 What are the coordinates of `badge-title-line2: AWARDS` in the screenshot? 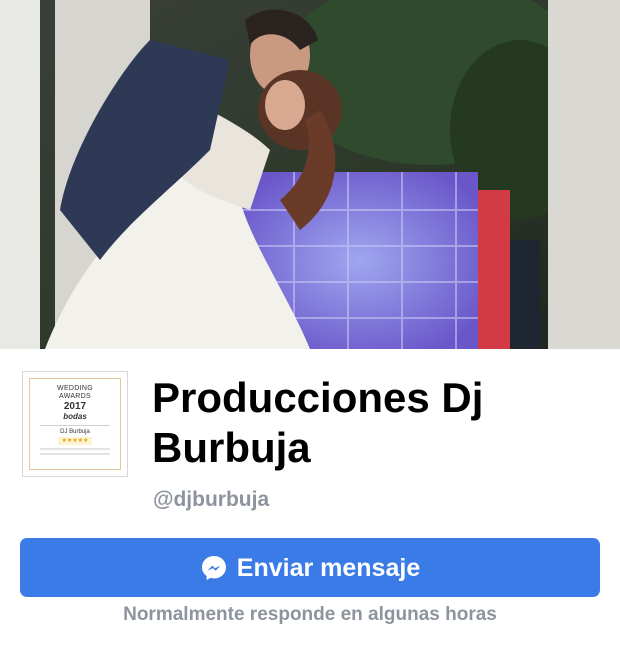 It's located at (74, 396).